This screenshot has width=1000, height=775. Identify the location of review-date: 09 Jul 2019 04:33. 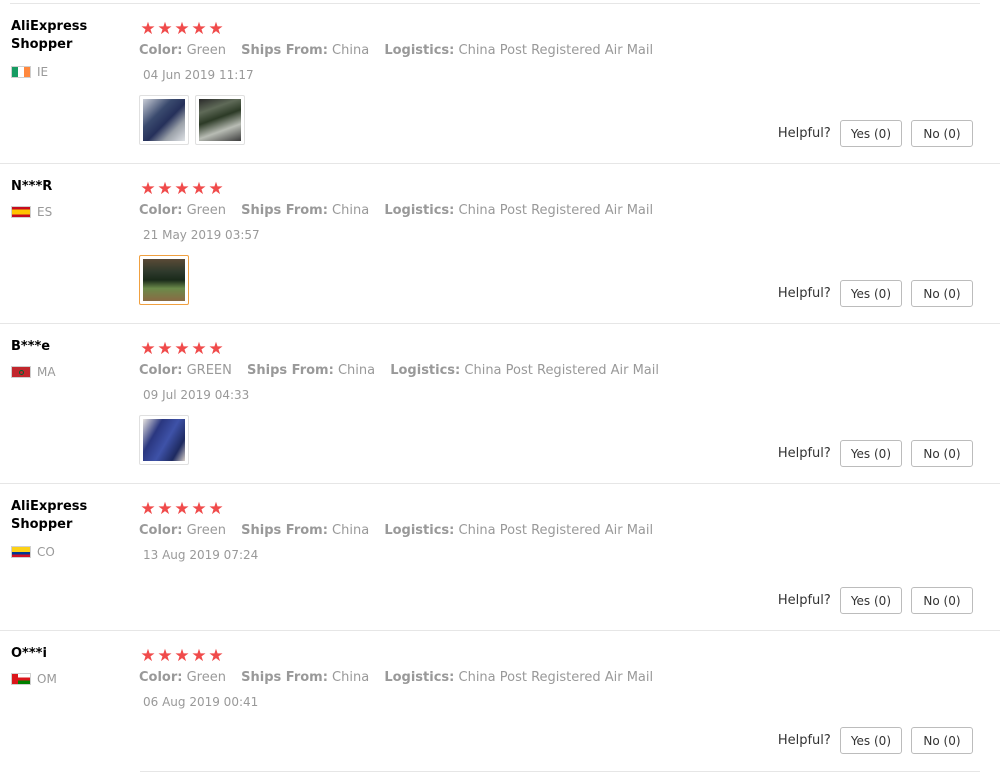
(196, 395).